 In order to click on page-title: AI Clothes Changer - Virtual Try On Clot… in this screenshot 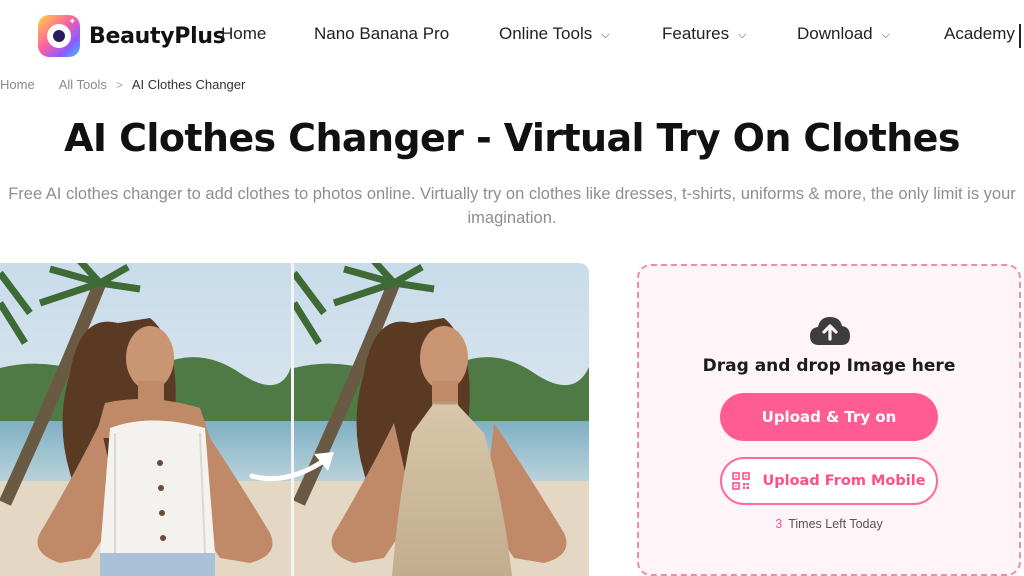, I will do `click(512, 138)`.